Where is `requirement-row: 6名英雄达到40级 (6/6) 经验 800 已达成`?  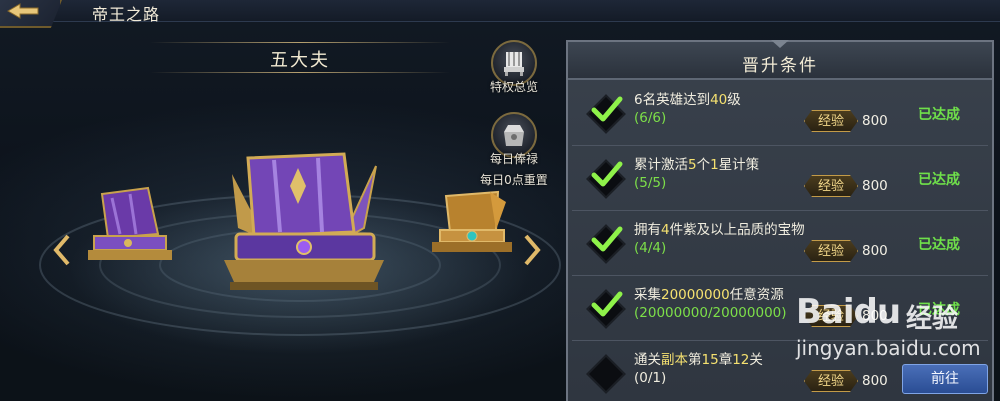
requirement-row: 6名英雄达到40级 (6/6) 经验 800 已达成 is located at coordinates (780, 114).